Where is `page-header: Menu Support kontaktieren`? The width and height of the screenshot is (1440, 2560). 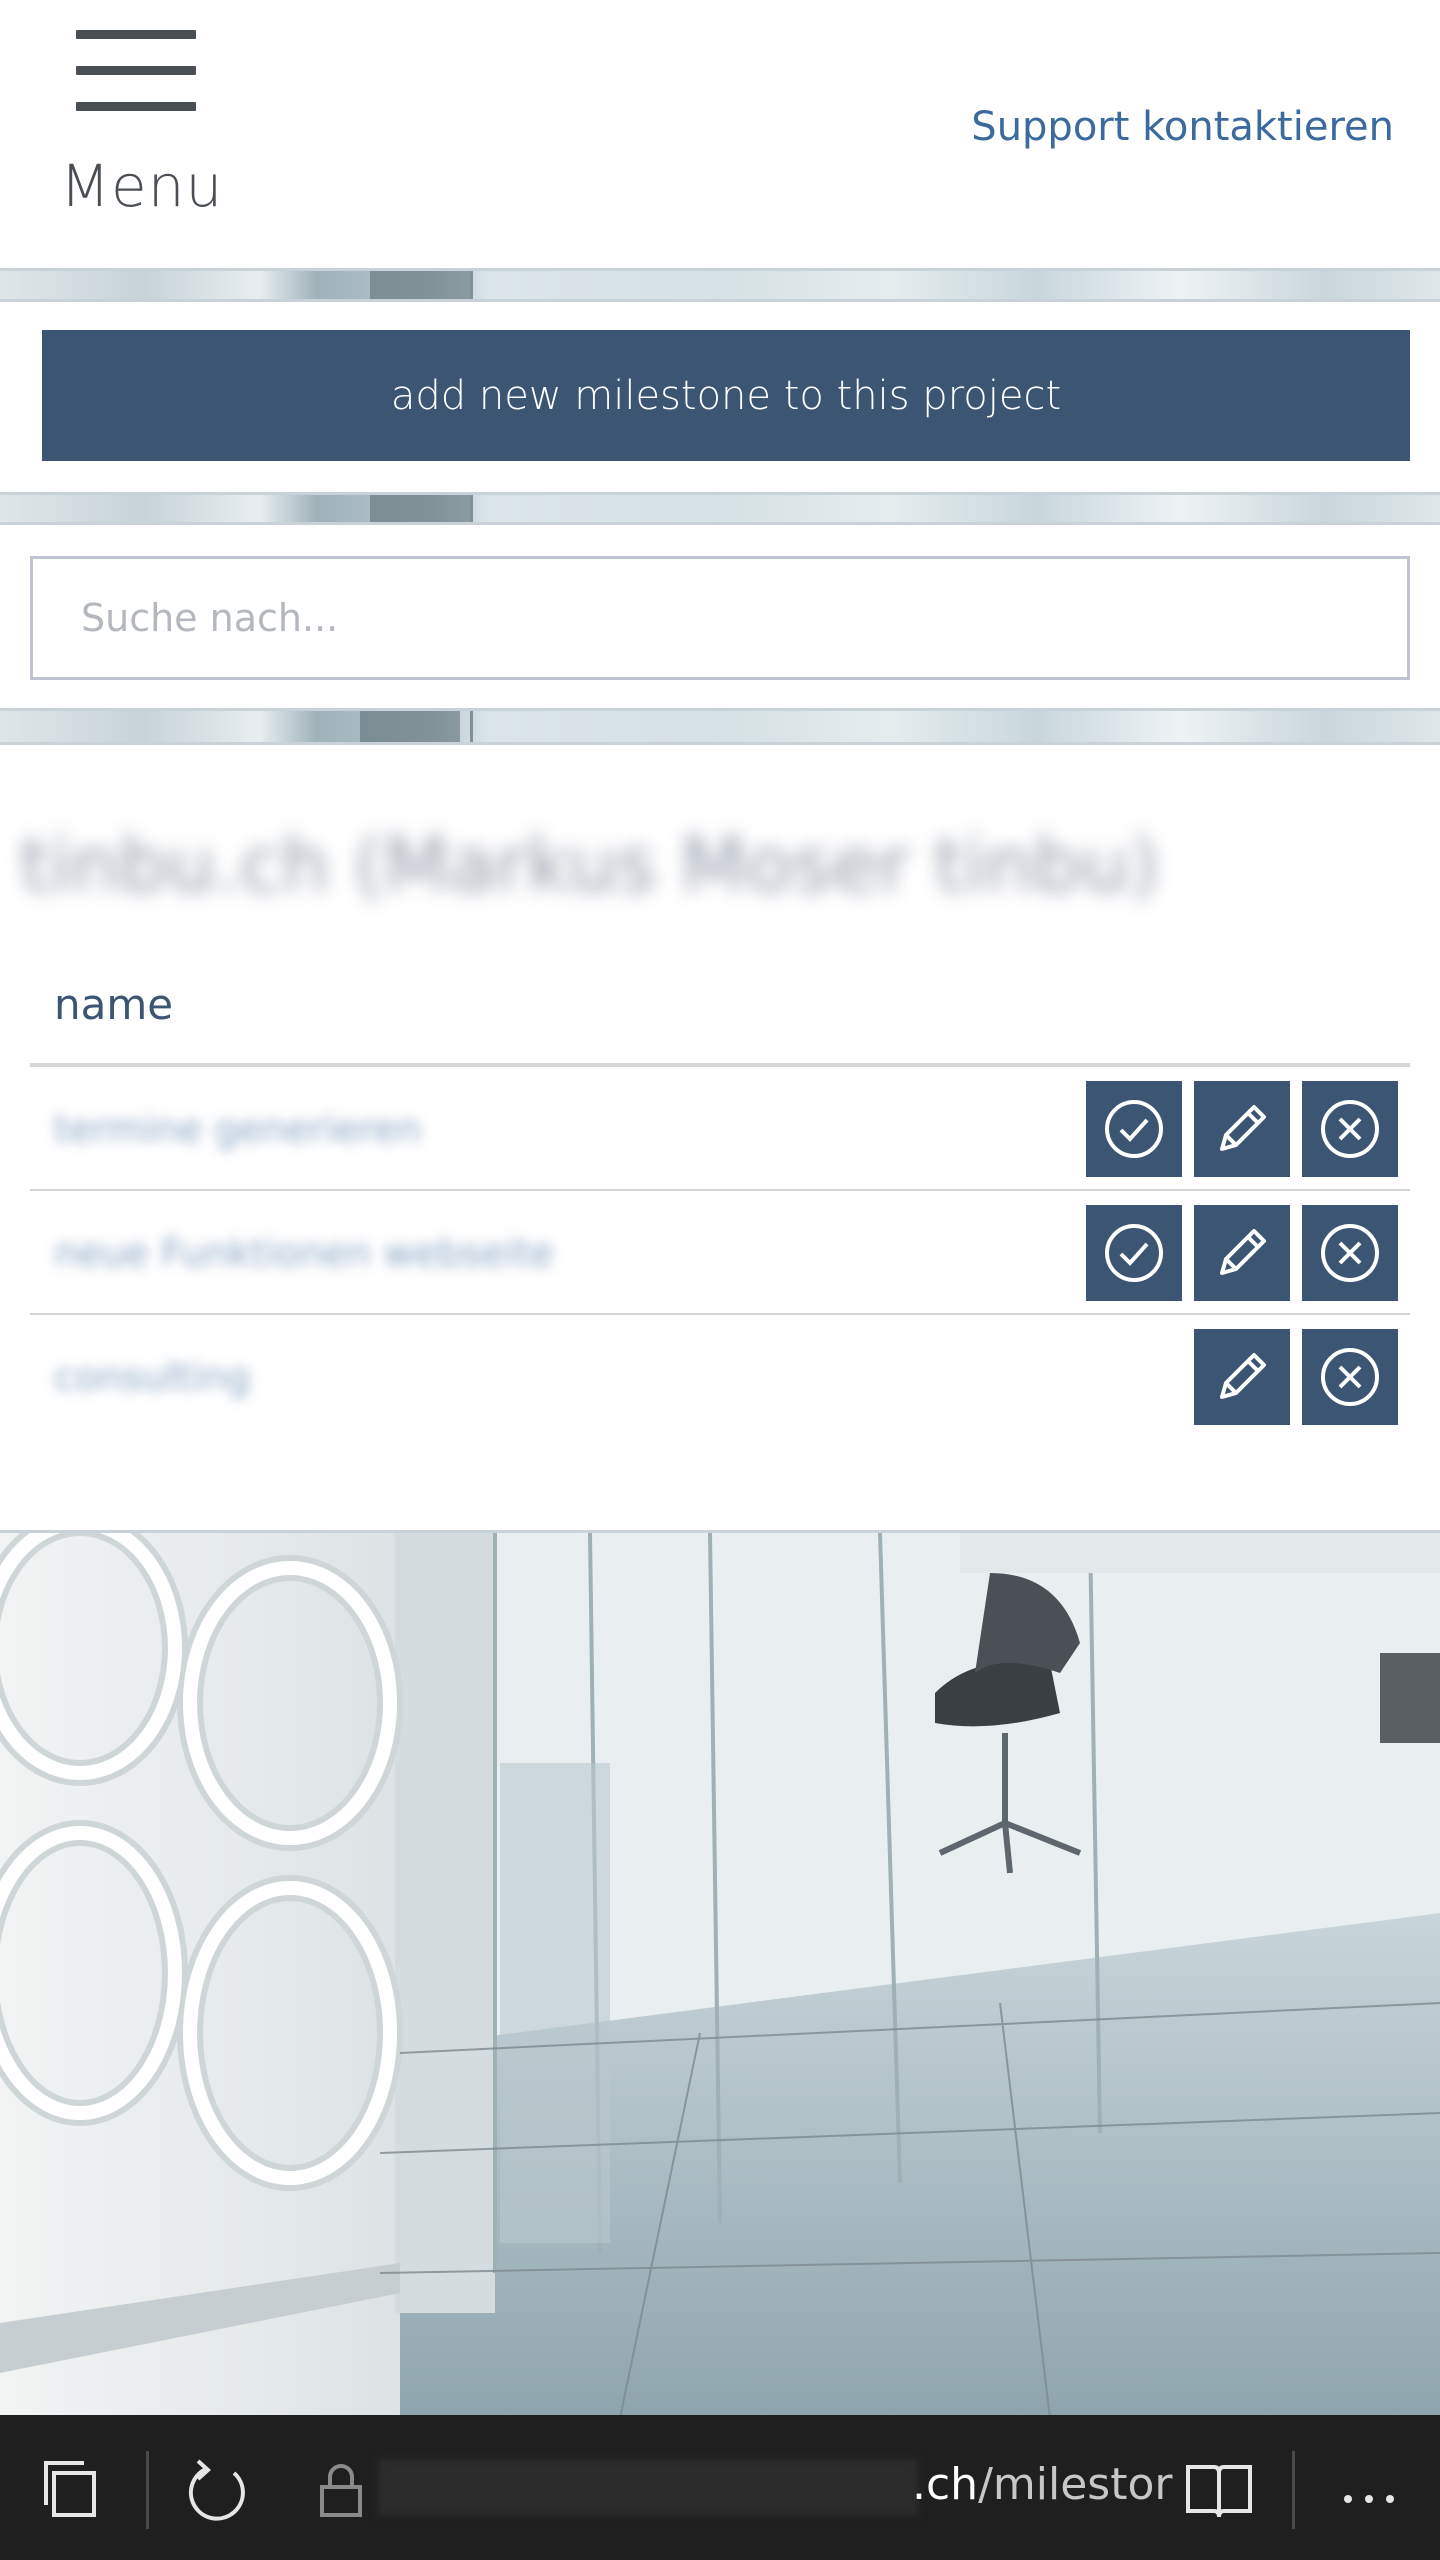
page-header: Menu Support kontaktieren is located at coordinates (720, 134).